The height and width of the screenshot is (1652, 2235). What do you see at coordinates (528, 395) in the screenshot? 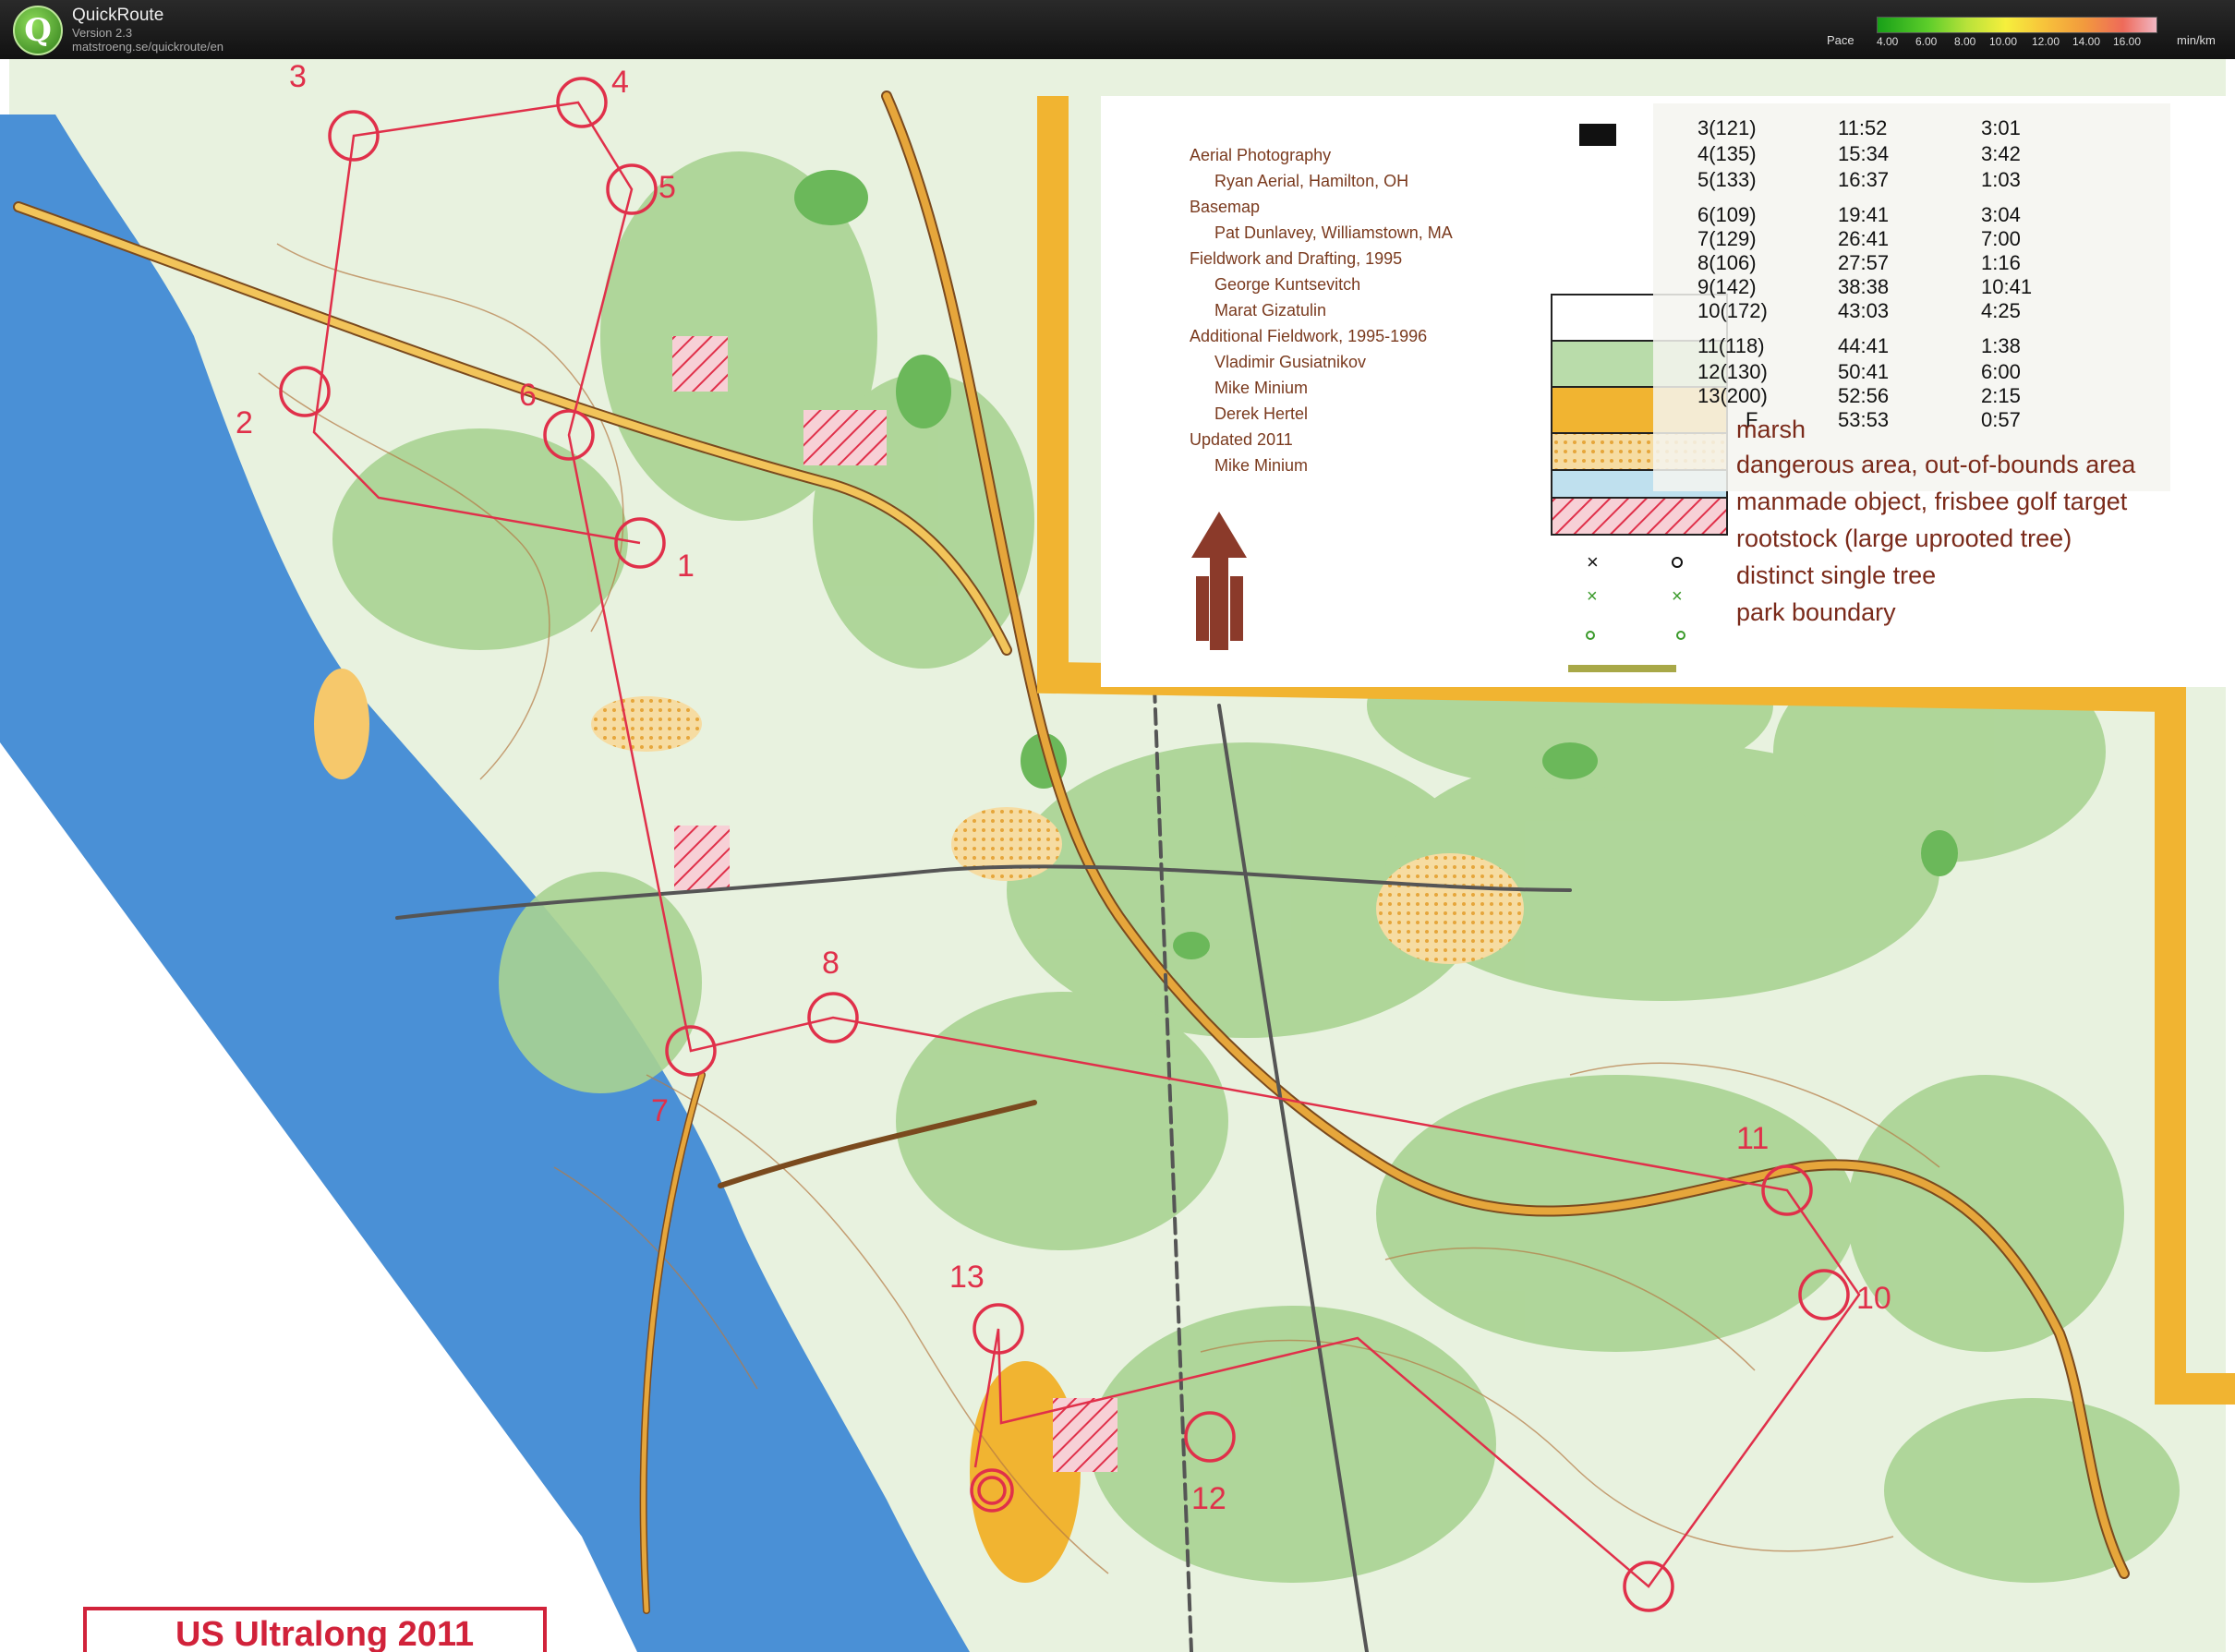
I see `control-number: 6` at bounding box center [528, 395].